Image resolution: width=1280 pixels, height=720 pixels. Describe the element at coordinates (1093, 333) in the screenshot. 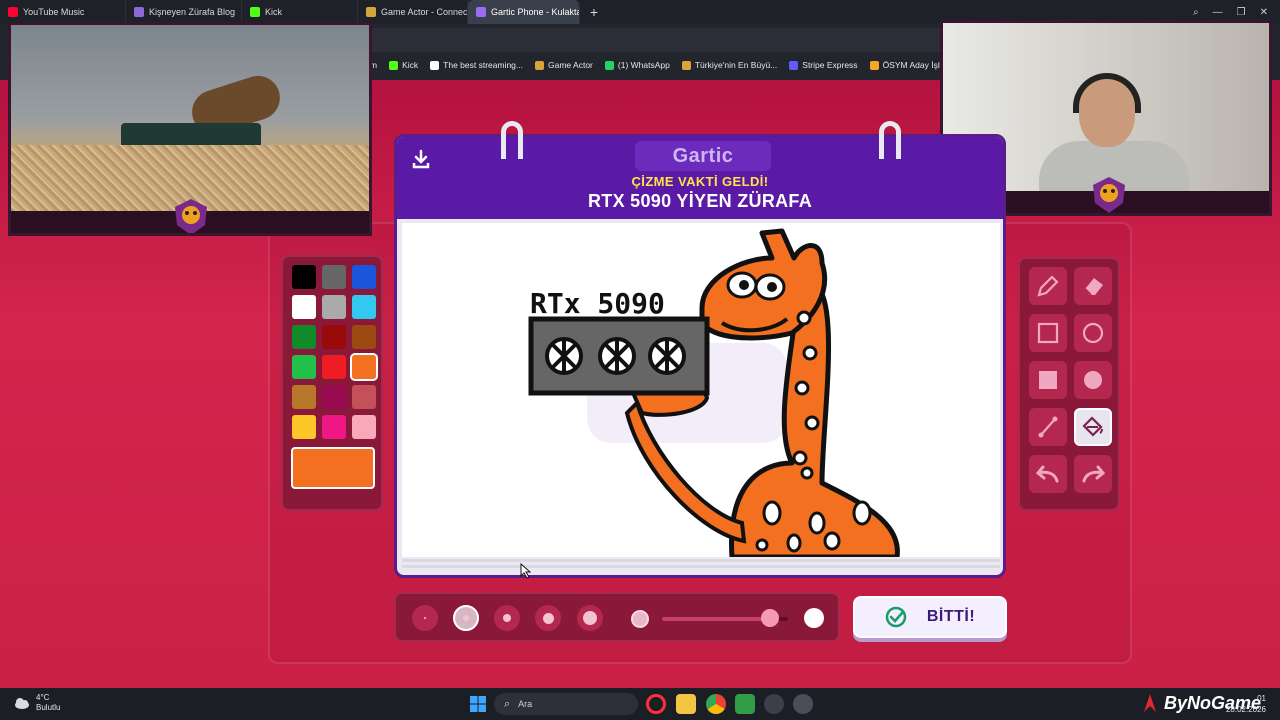

I see `ellipse-outline-tool` at that location.